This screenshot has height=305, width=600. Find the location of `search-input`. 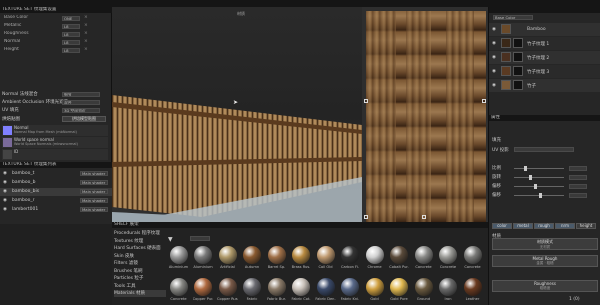

search-input is located at coordinates (200, 238).